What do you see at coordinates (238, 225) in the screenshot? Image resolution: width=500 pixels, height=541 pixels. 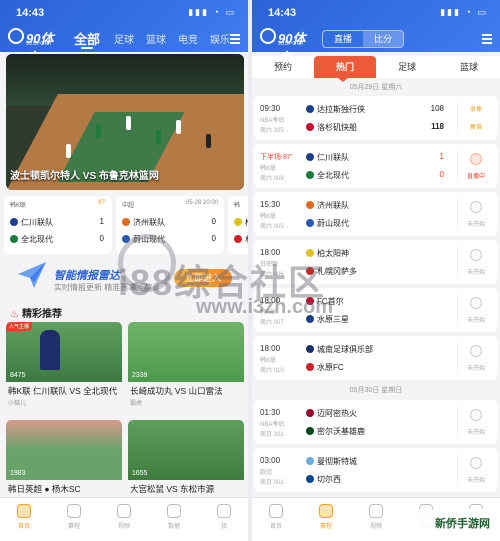 I see `match-card: 韩 柏太 札幌` at bounding box center [238, 225].